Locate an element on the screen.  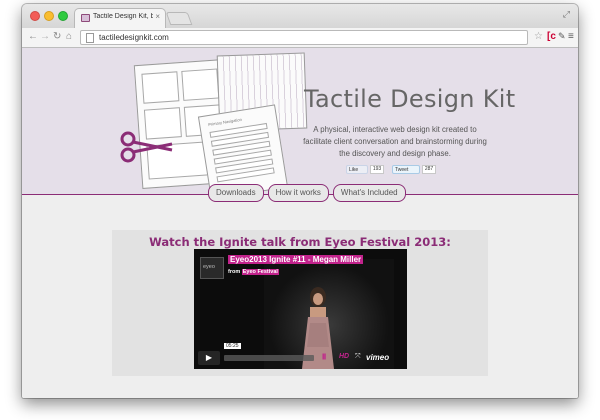
reload-icon: ↻ is located at coordinates (57, 36).